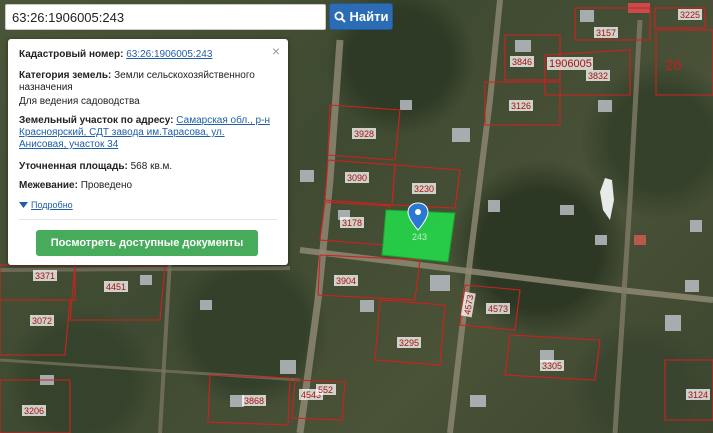  Describe the element at coordinates (106, 185) in the screenshot. I see `survey-value: Проведено` at that location.